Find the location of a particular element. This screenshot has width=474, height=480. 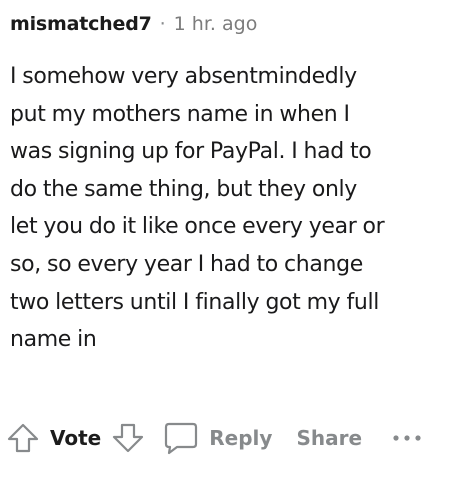

author-username: mismatched7 is located at coordinates (81, 24).